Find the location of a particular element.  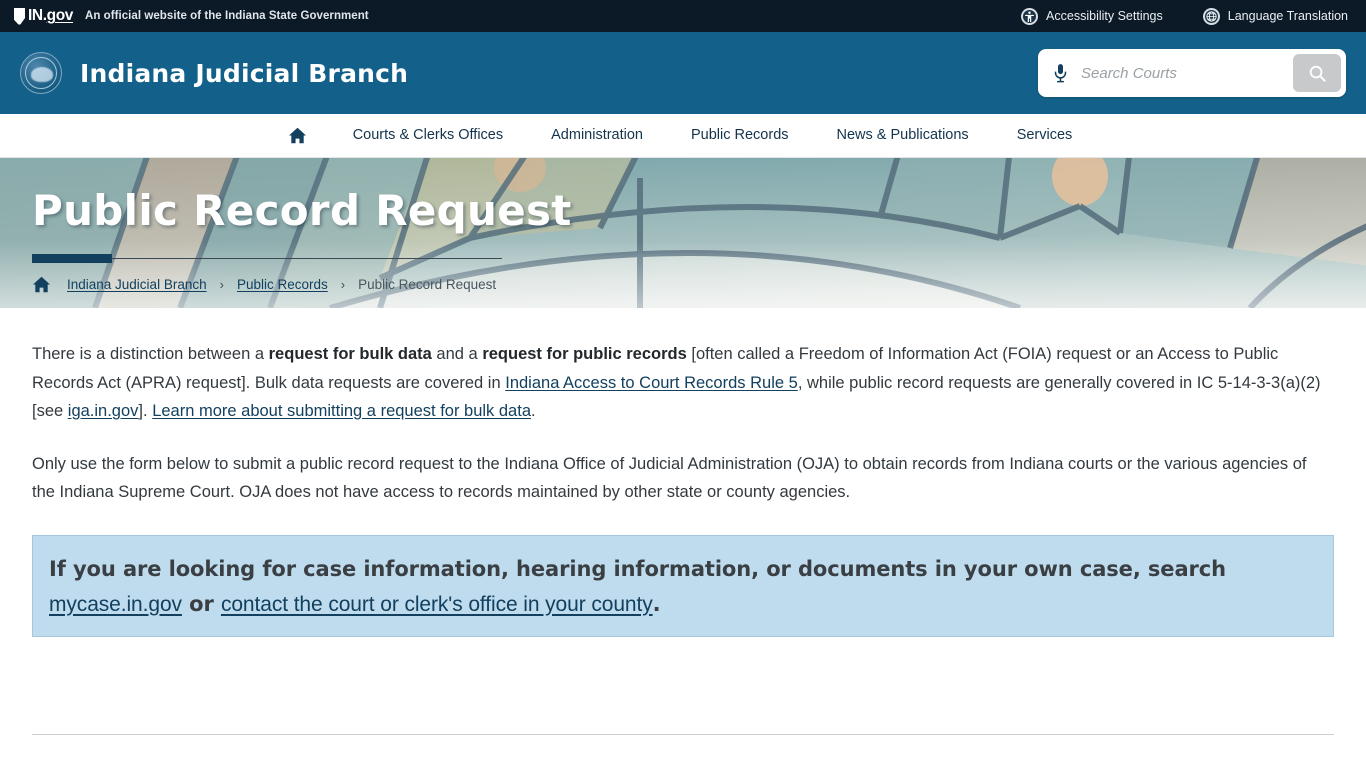

nav-item-news-publications: News & Publications is located at coordinates (903, 135).